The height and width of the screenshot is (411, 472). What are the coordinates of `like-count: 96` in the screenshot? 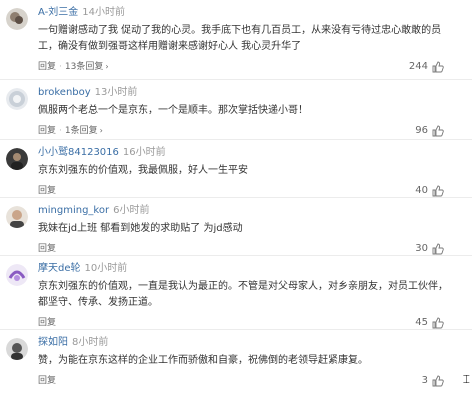 It's located at (421, 130).